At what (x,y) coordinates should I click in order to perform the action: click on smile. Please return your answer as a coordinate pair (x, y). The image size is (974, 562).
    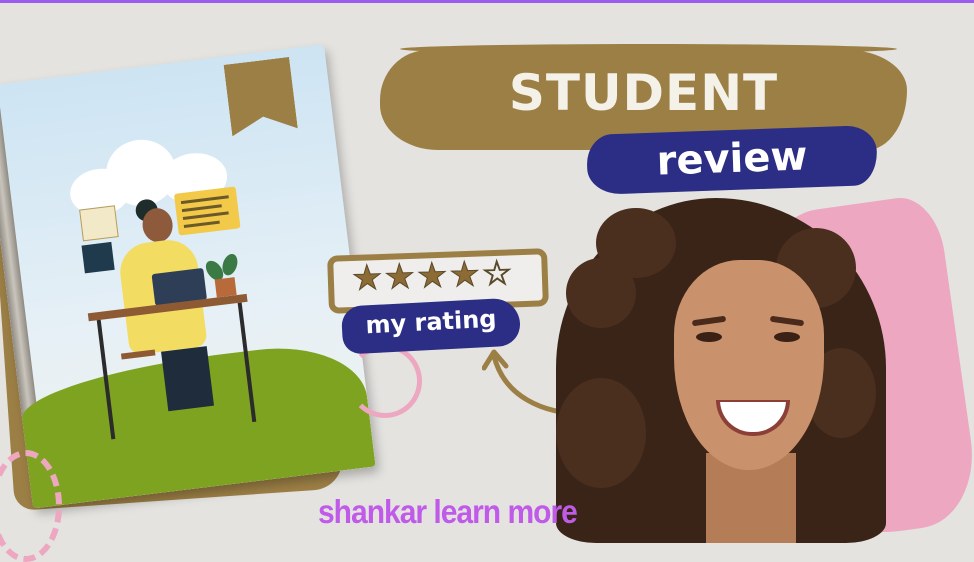
    Looking at the image, I should click on (753, 418).